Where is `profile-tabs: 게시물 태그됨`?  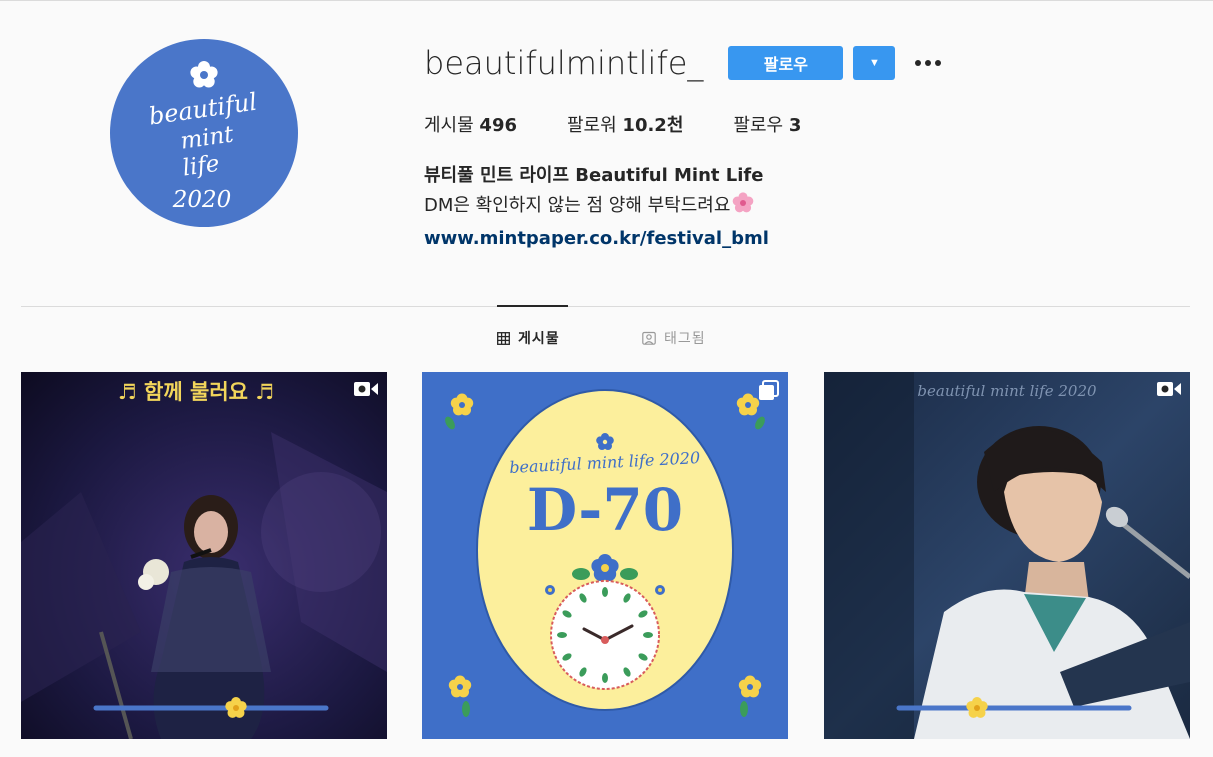 profile-tabs: 게시물 태그됨 is located at coordinates (606, 339).